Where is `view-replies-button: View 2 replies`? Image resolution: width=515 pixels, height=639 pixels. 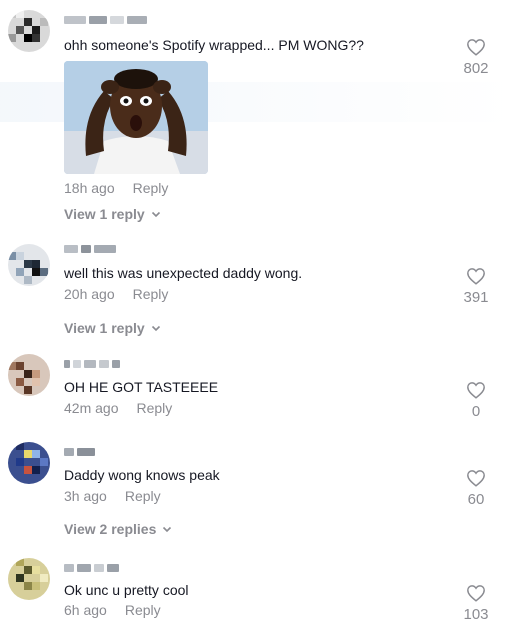
view-replies-button: View 2 replies is located at coordinates (118, 529).